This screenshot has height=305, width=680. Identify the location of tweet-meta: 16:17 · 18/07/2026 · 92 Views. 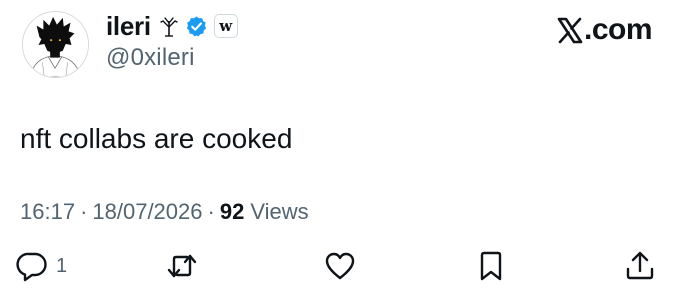
(164, 212).